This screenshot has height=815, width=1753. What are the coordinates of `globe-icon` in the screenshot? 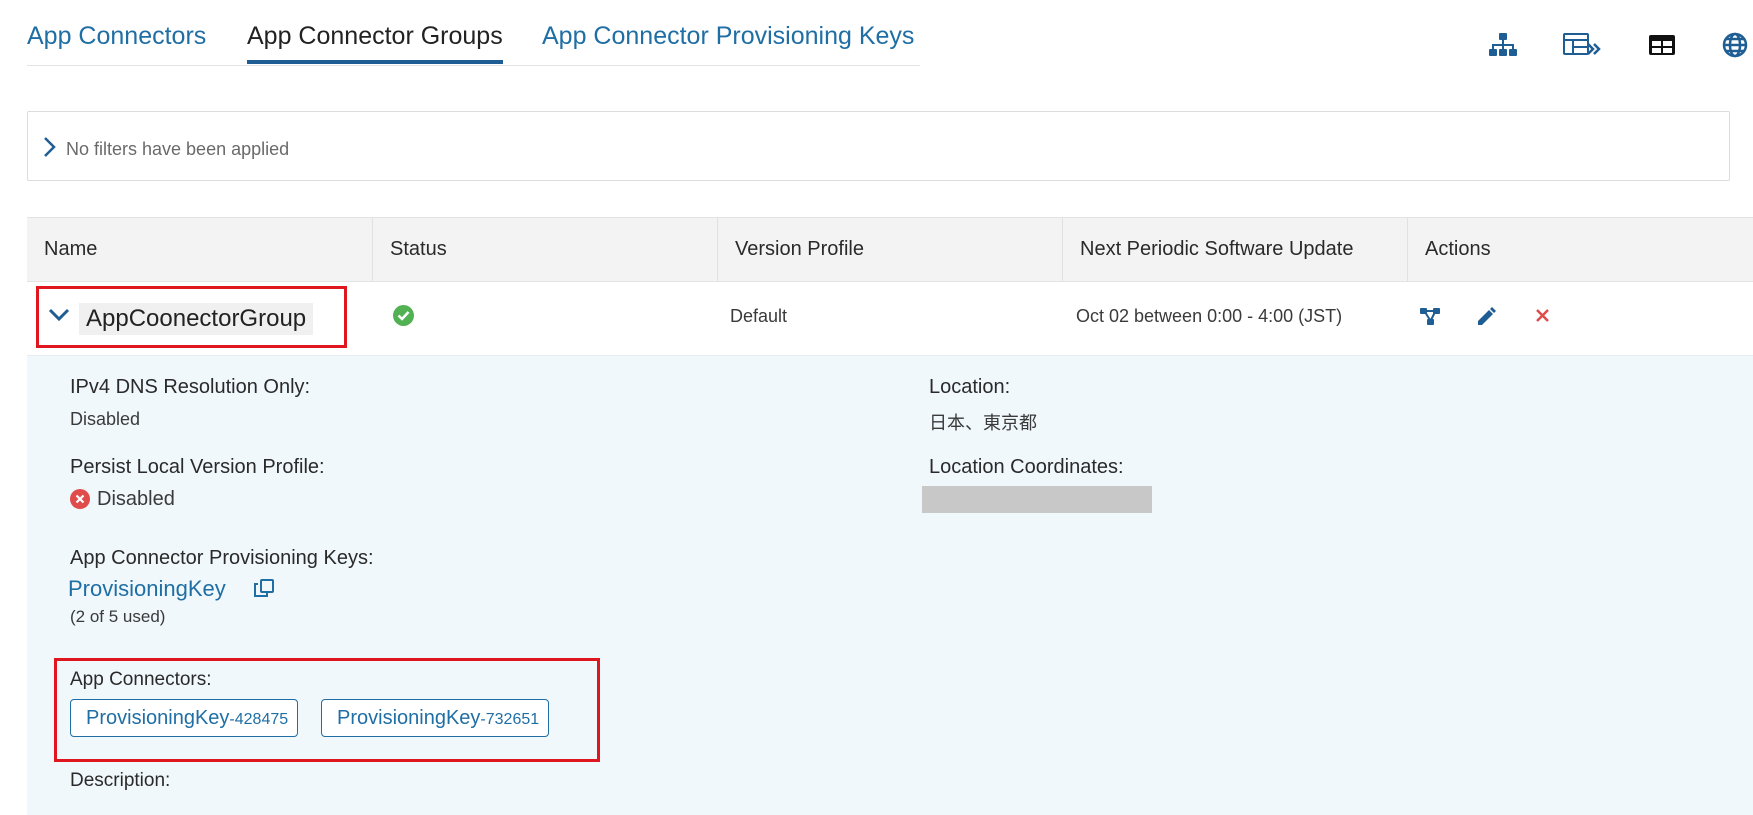 It's located at (1735, 45).